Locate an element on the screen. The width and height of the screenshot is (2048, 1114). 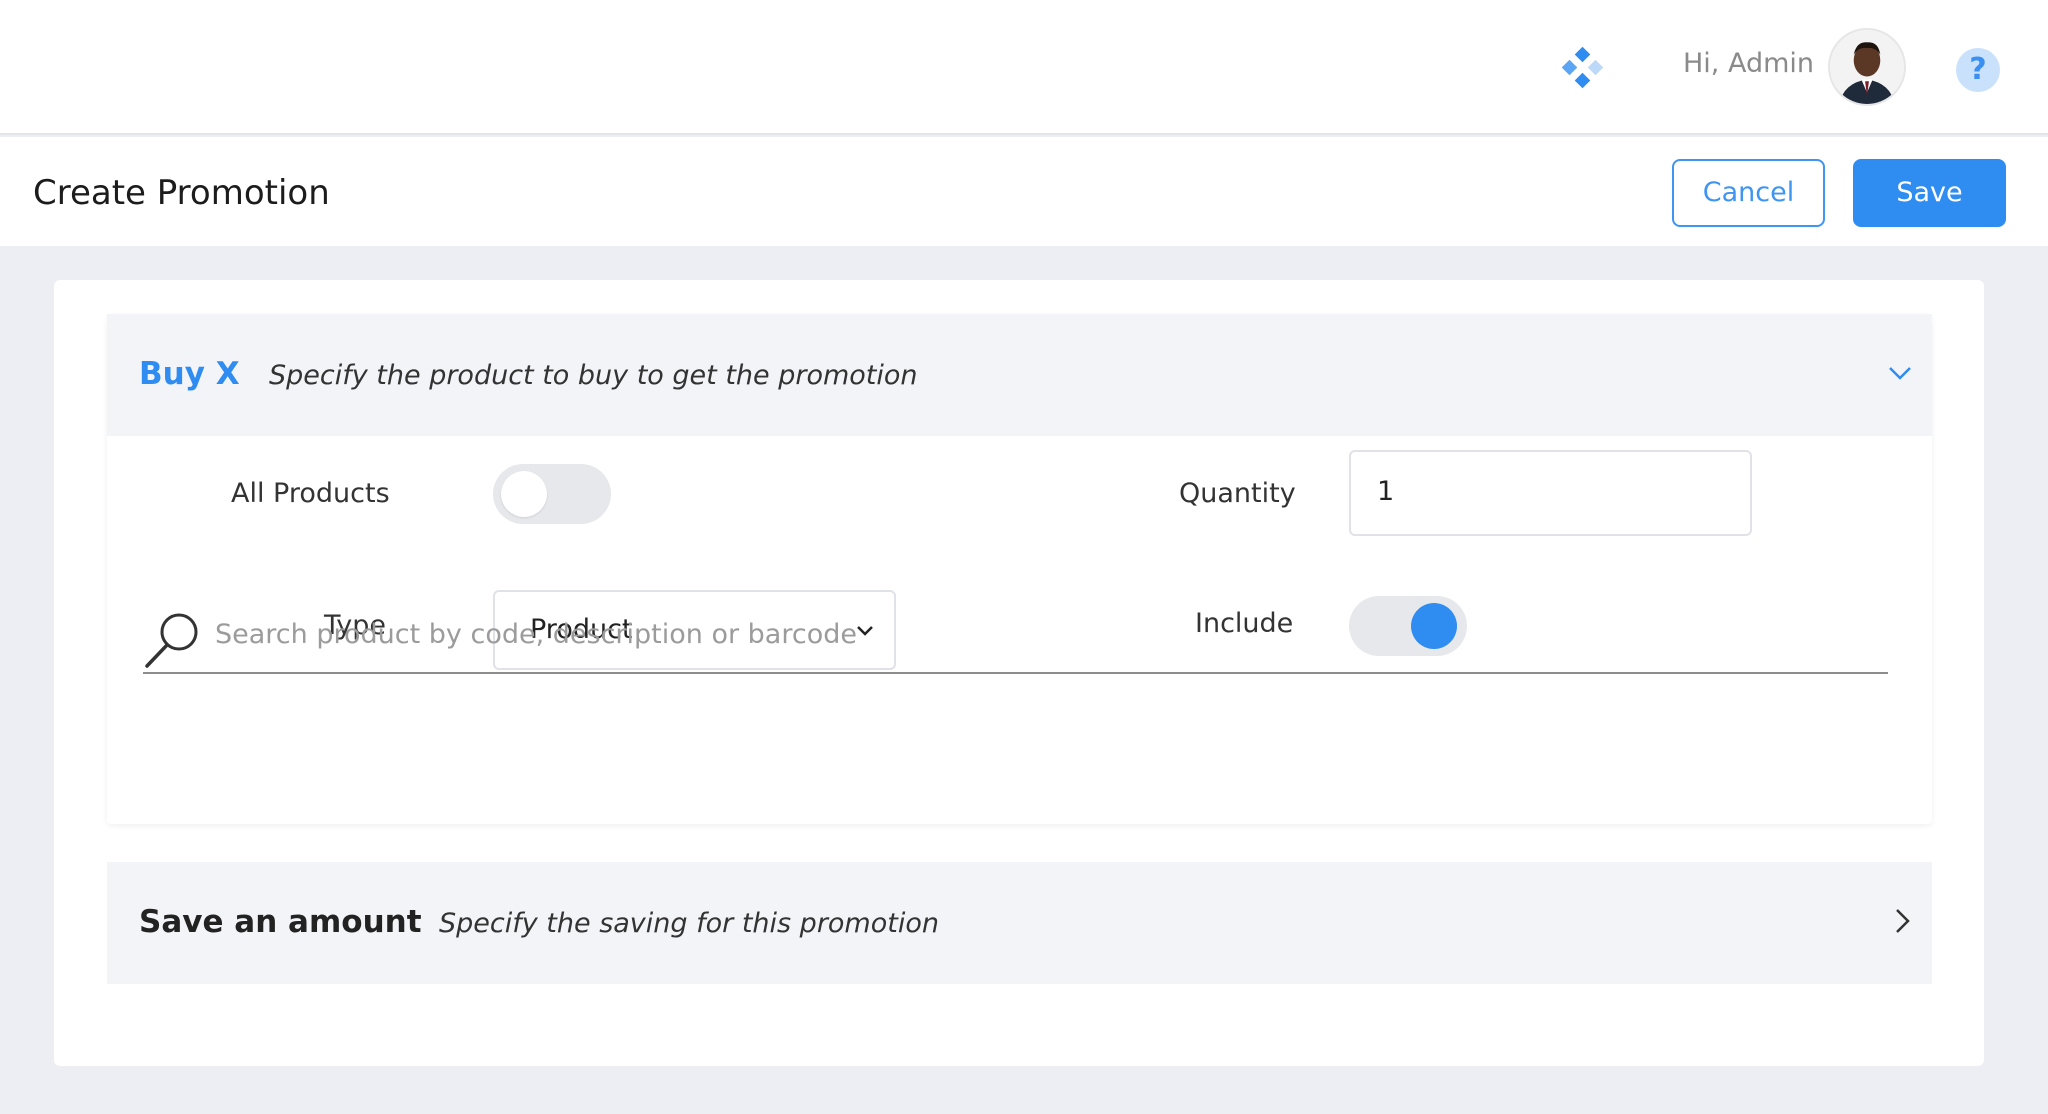
buy-x-title: Buy X is located at coordinates (189, 374).